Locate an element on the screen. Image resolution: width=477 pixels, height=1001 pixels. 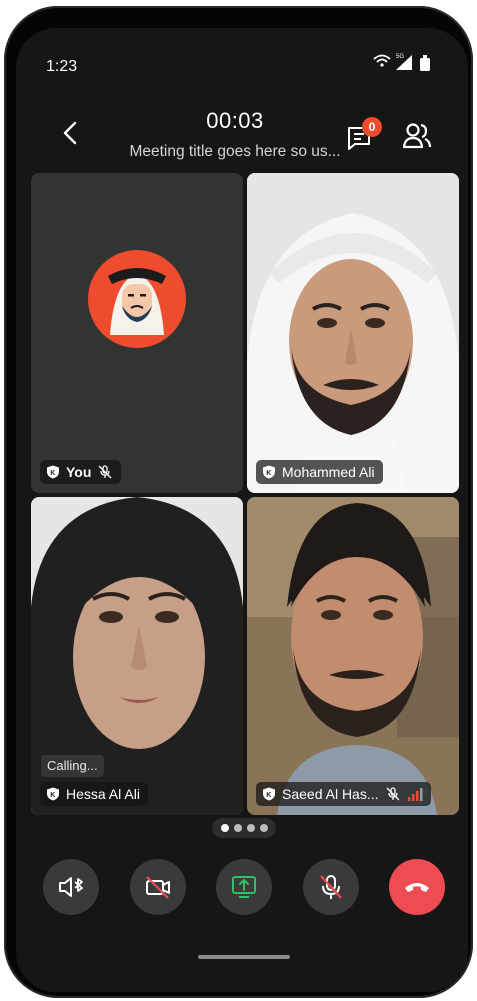
participant-name: Hessa Al Ali is located at coordinates (103, 794).